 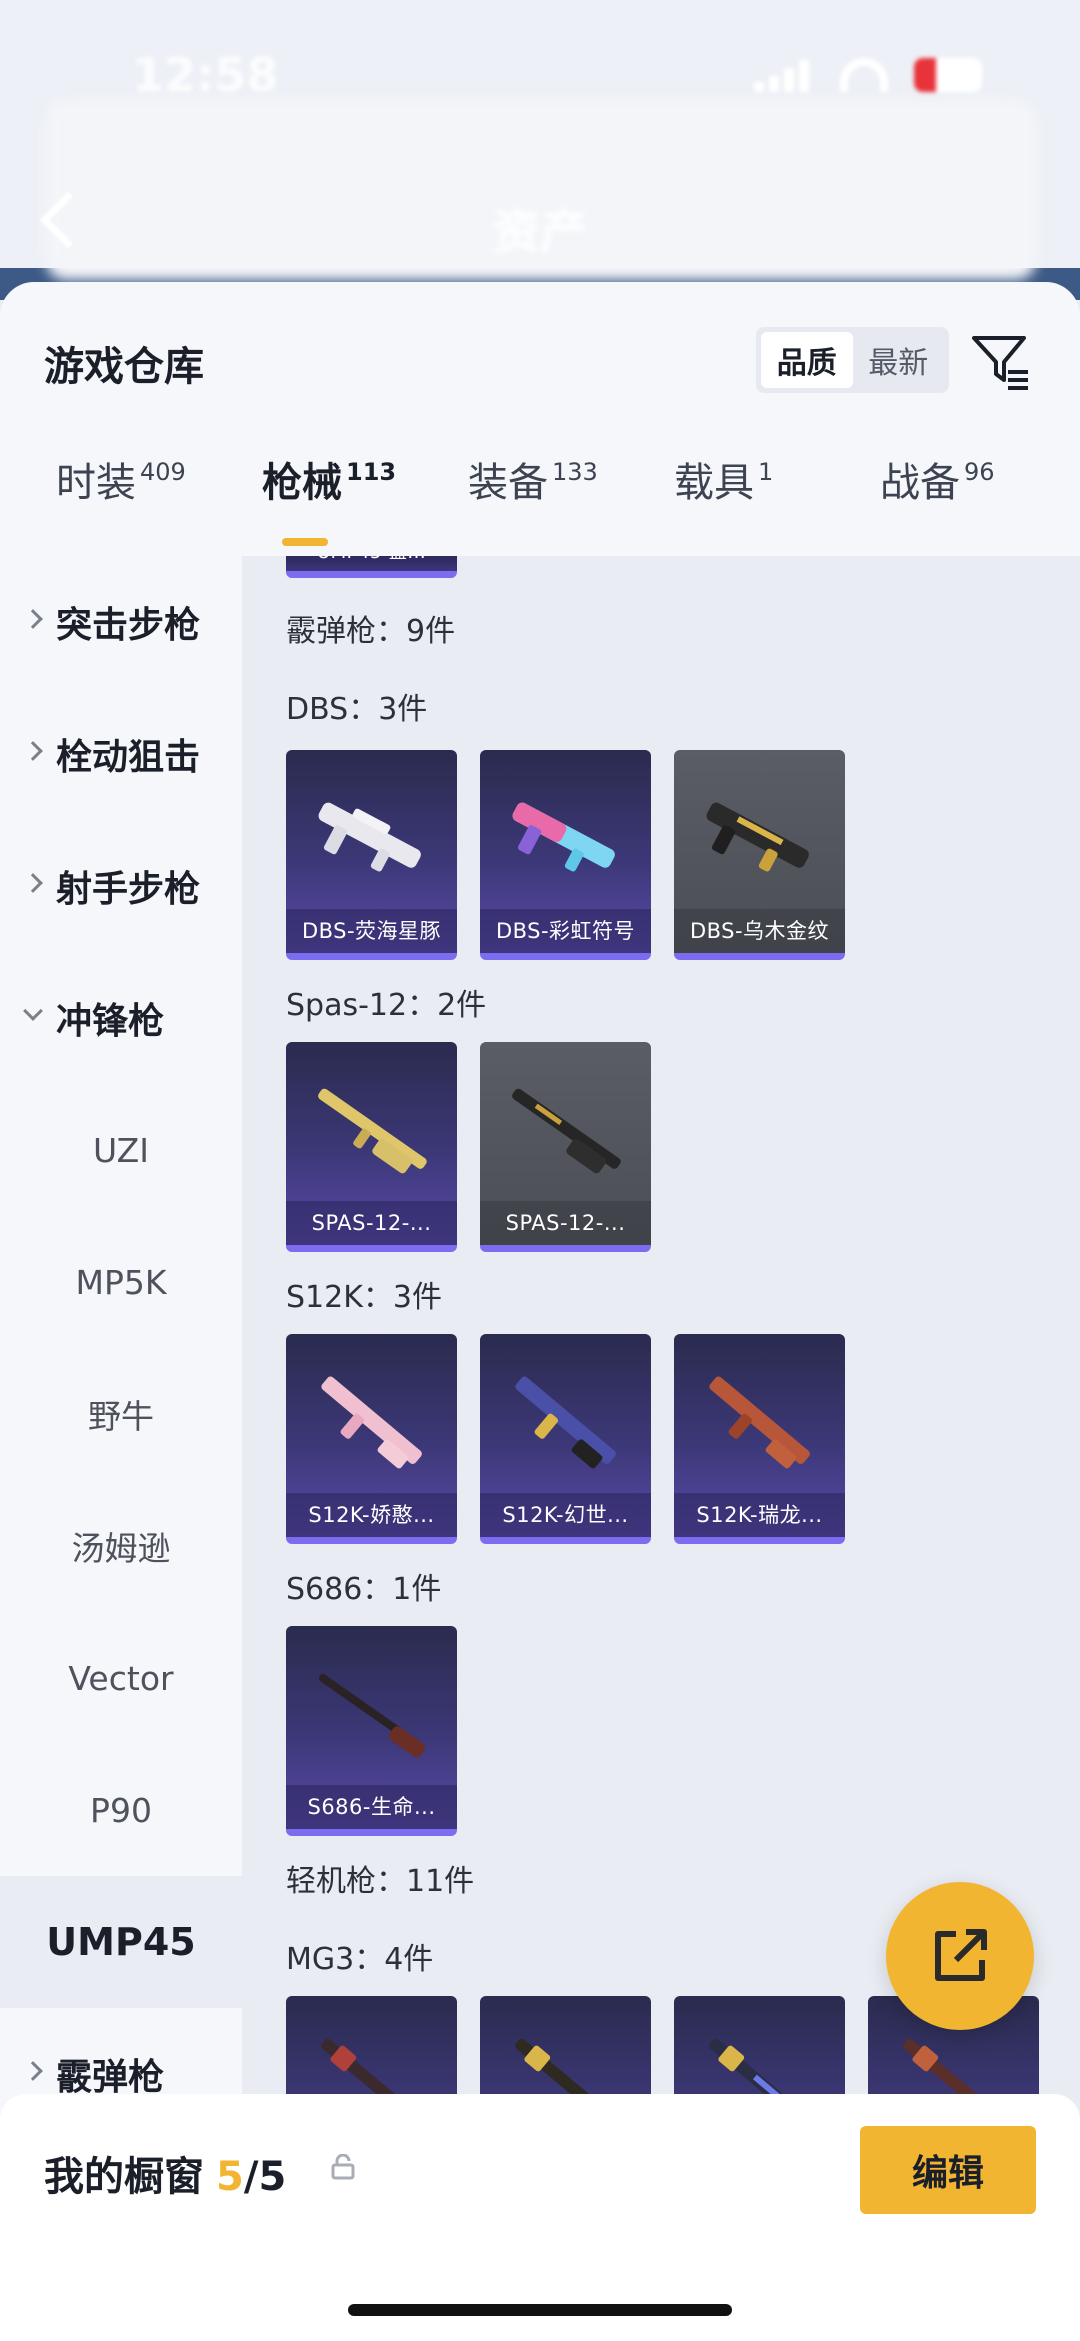 What do you see at coordinates (539, 232) in the screenshot?
I see `nav-title: 资产` at bounding box center [539, 232].